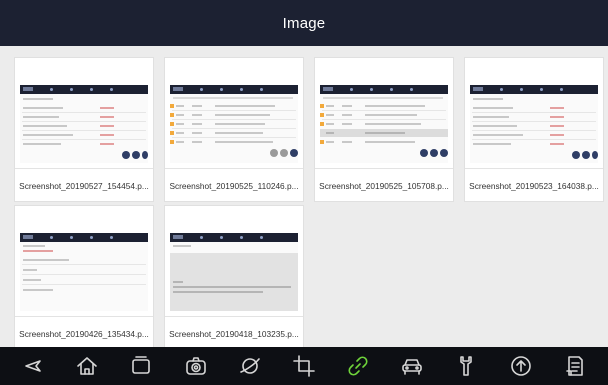 The height and width of the screenshot is (385, 608). I want to click on camera-icon, so click(196, 366).